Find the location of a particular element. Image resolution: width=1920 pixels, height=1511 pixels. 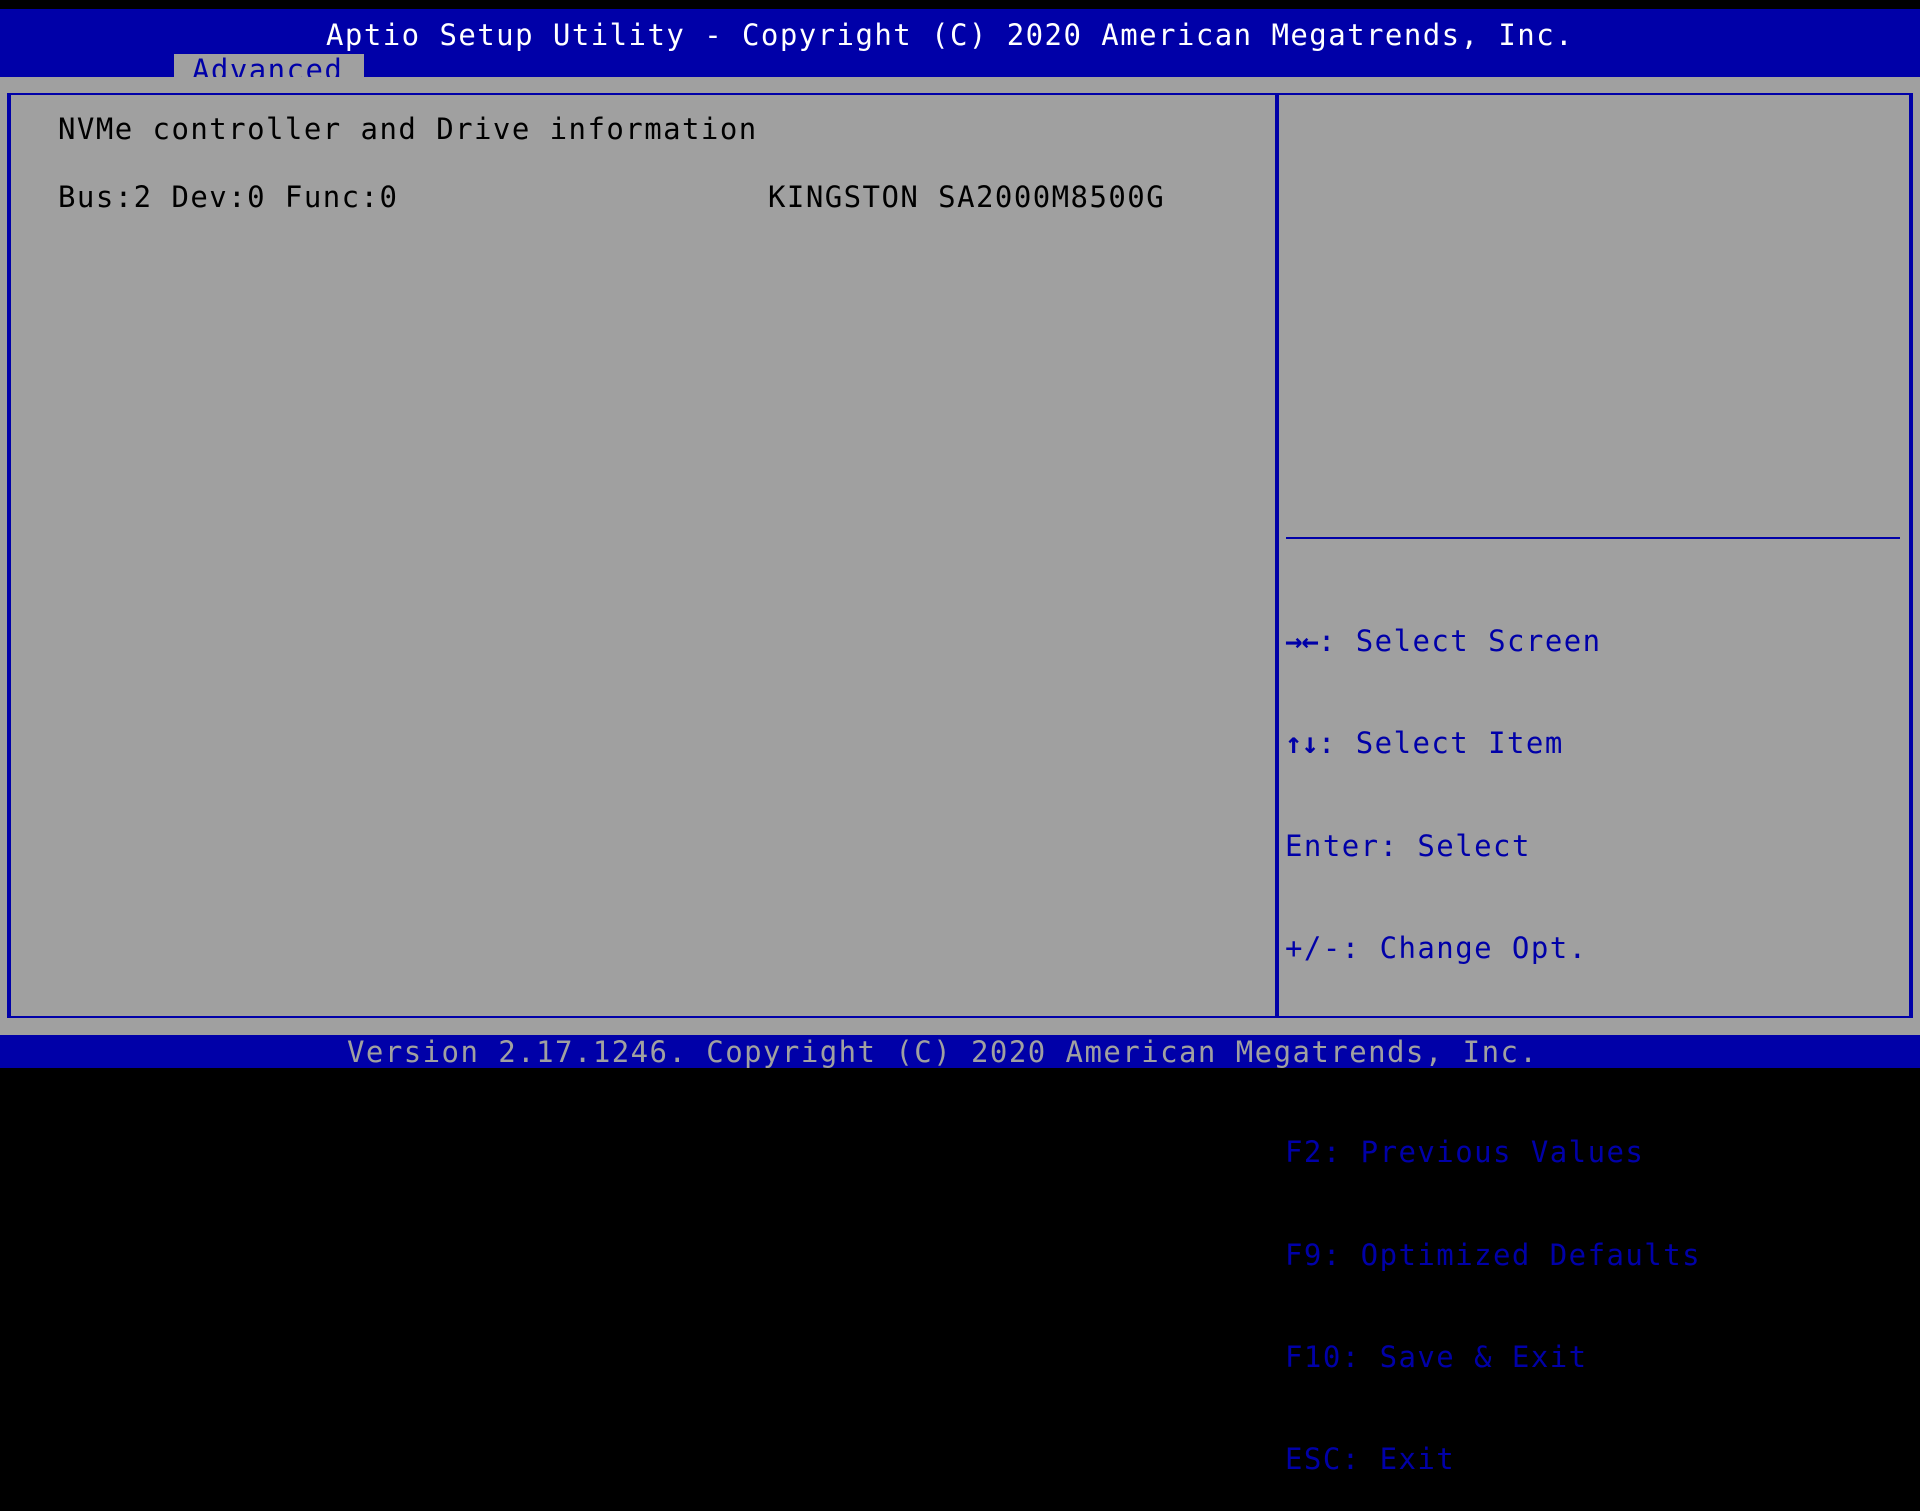

help-row-esc: ESC: Exit is located at coordinates (1493, 1459).